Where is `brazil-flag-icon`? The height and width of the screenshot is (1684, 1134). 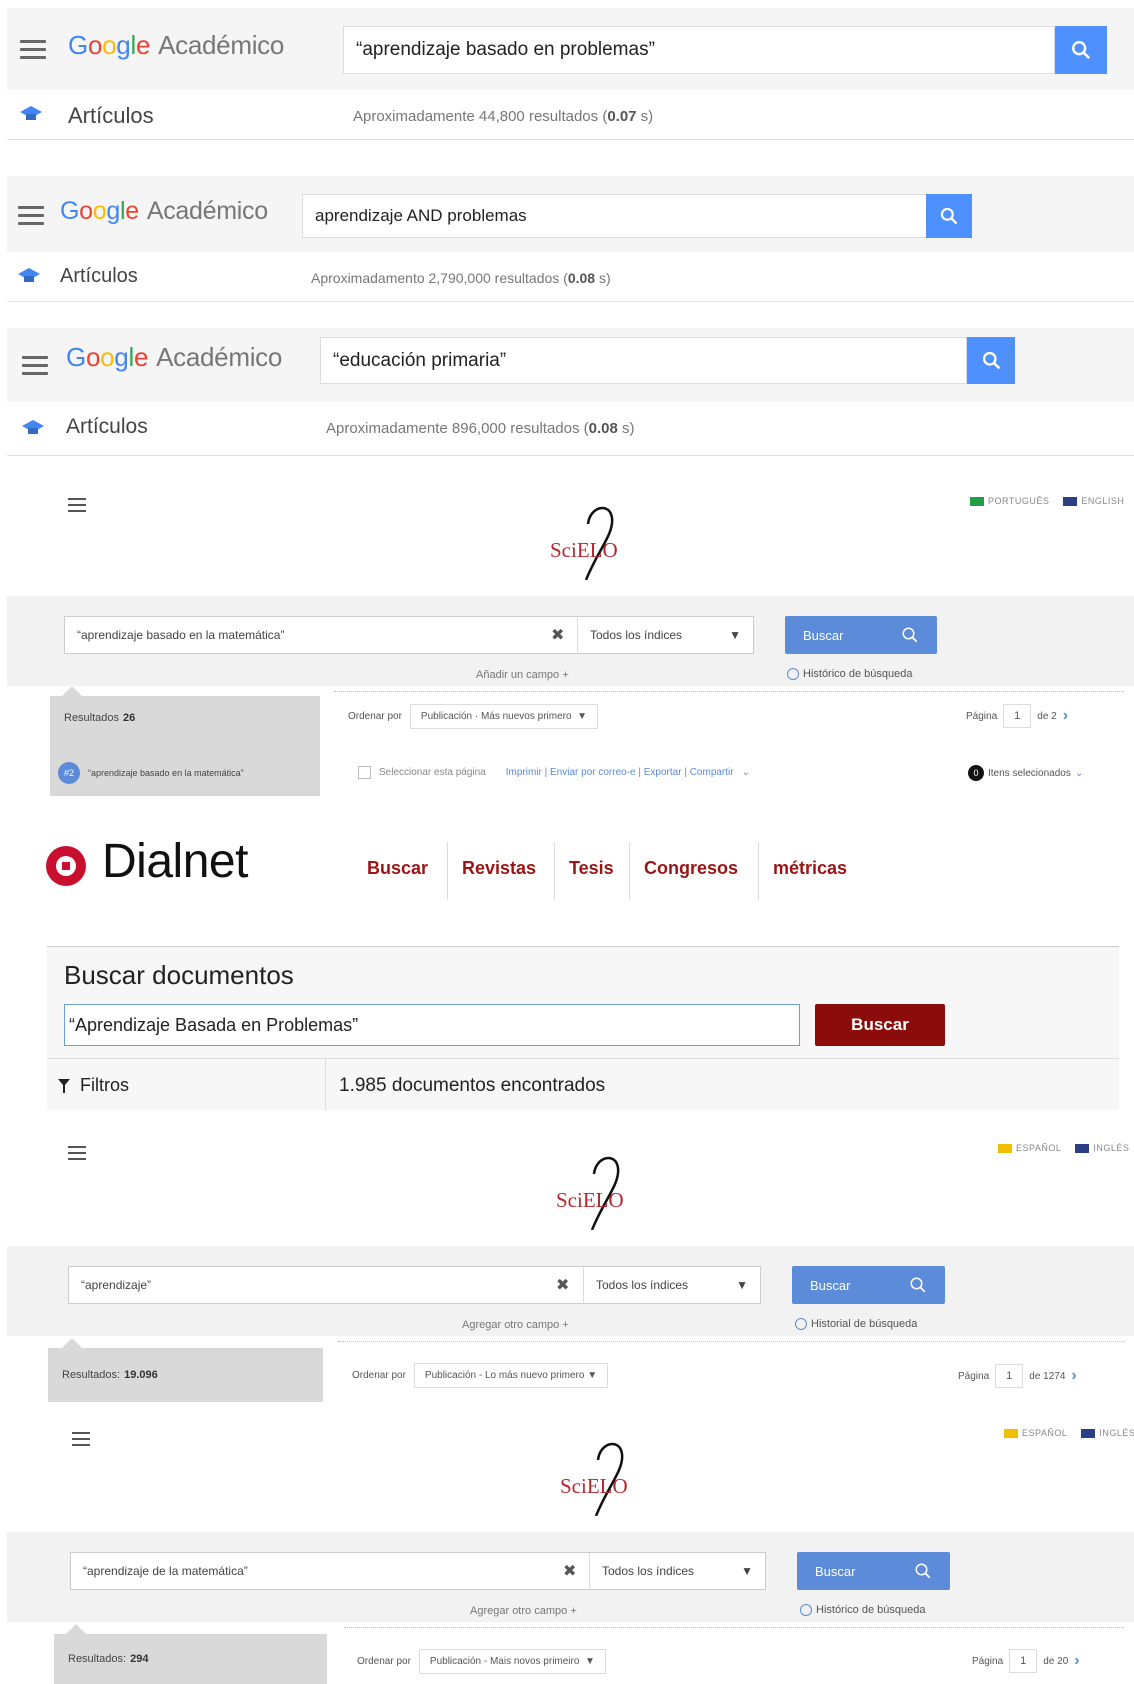
brazil-flag-icon is located at coordinates (977, 502).